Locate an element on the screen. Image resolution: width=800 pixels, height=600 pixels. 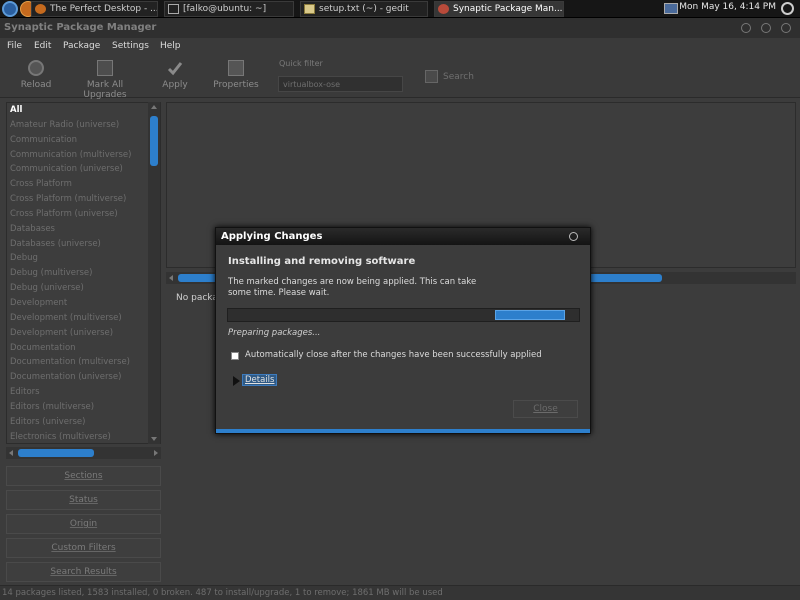
category-item: Development is located at coordinates (83, 303).